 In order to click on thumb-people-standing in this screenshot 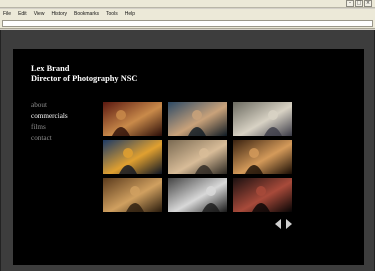, I will do `click(197, 195)`.